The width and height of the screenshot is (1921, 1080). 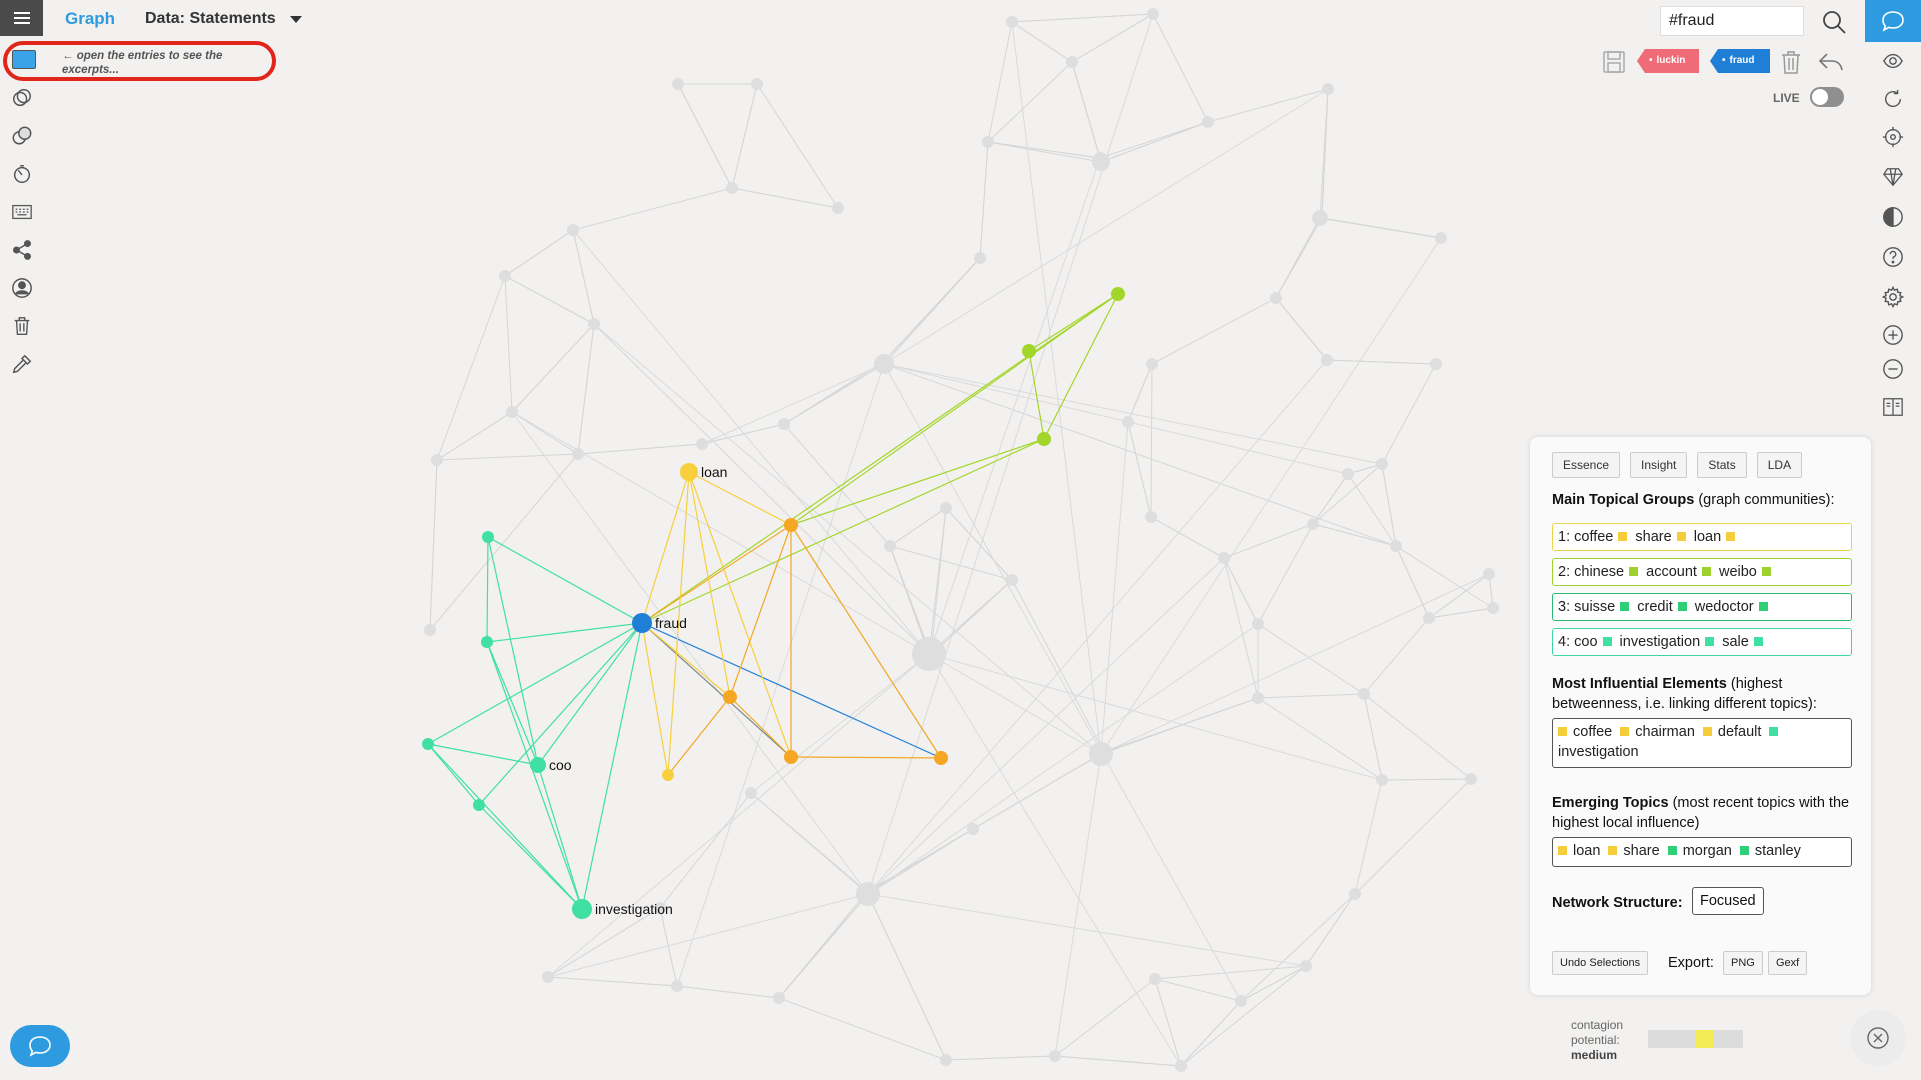 What do you see at coordinates (1893, 297) in the screenshot?
I see `settings-icon` at bounding box center [1893, 297].